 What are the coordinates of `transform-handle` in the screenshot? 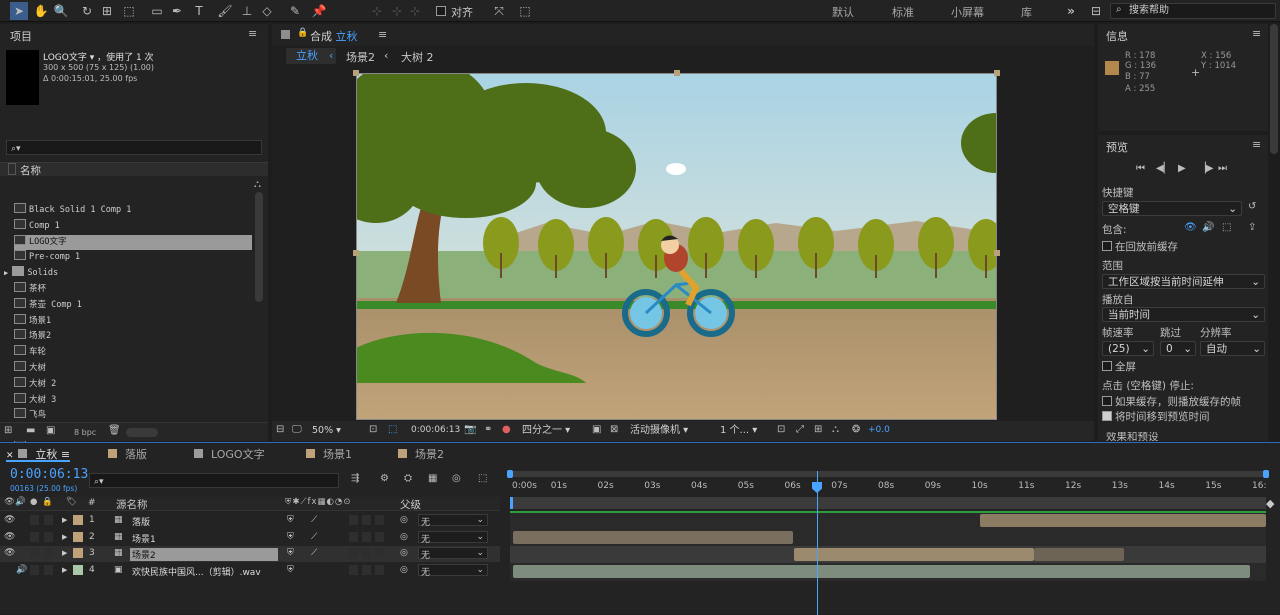 It's located at (356, 73).